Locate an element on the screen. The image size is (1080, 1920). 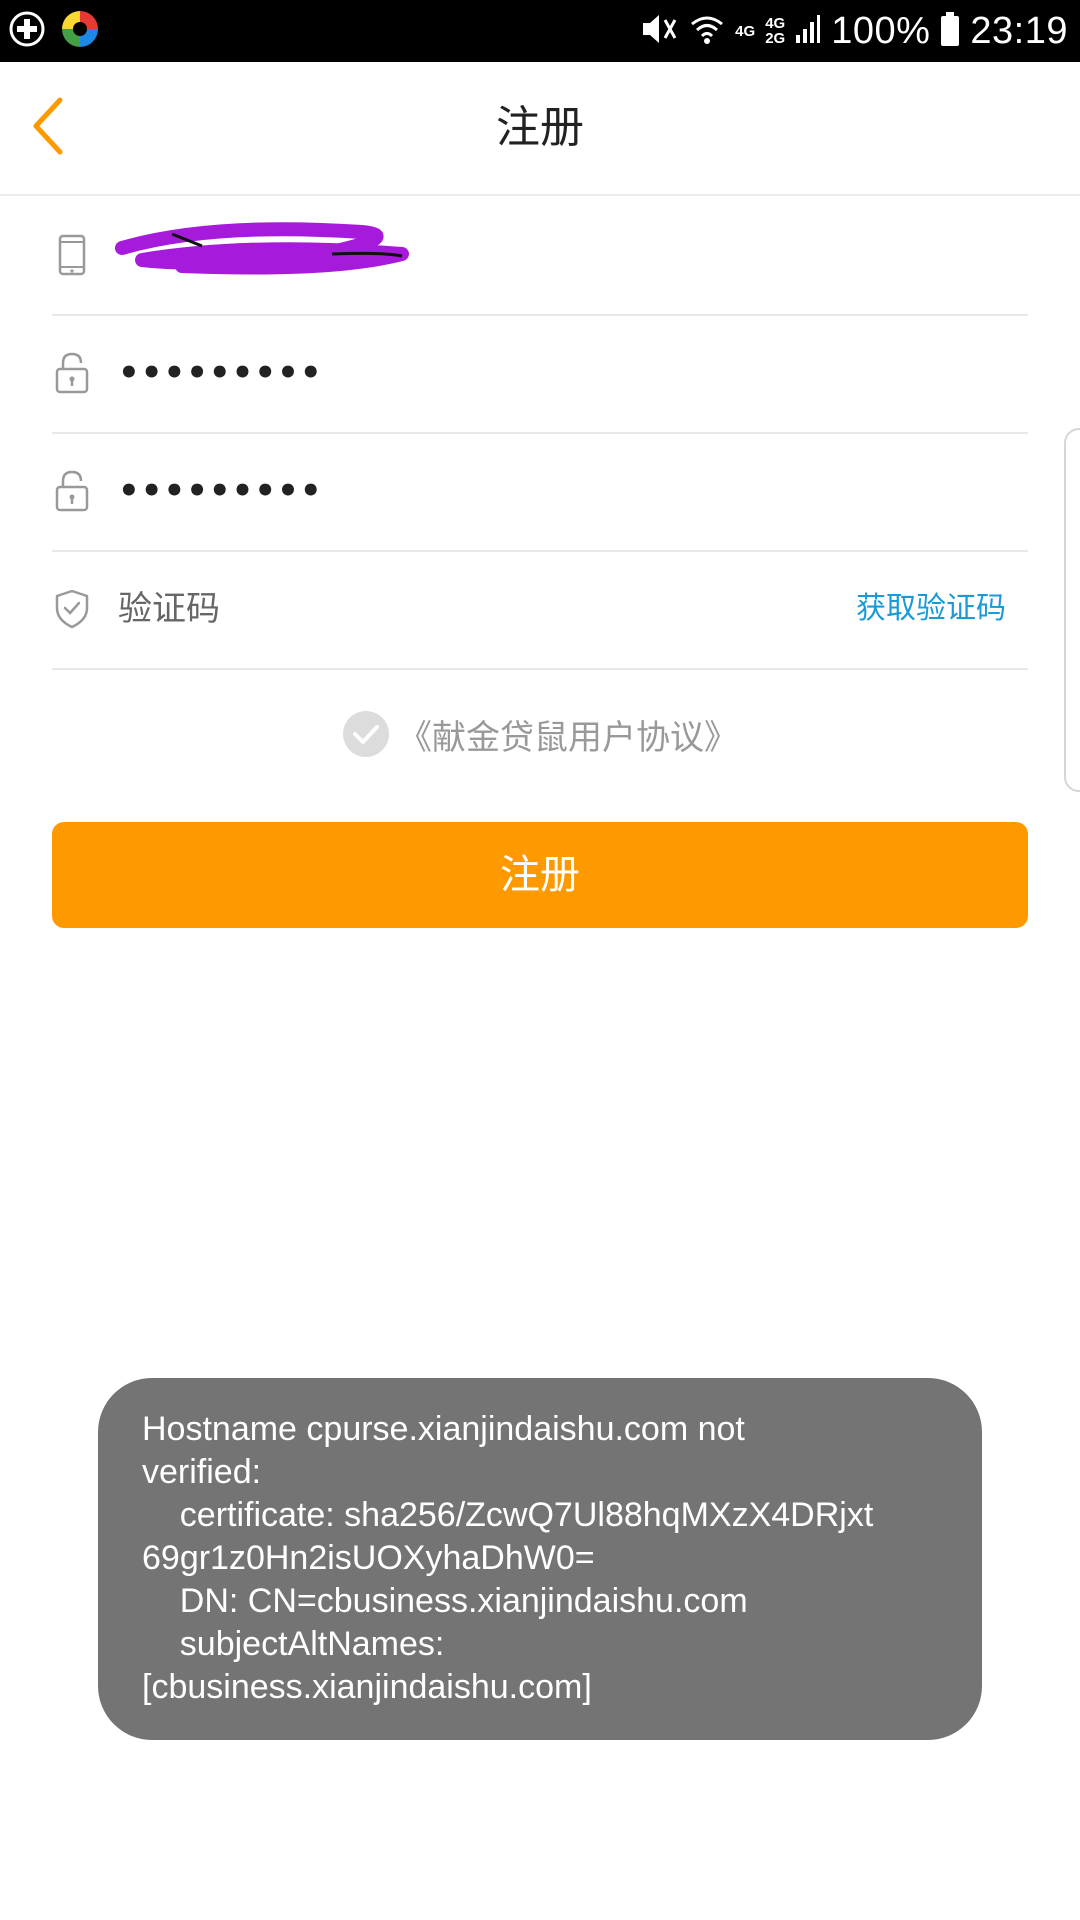
shield-icon is located at coordinates (72, 609).